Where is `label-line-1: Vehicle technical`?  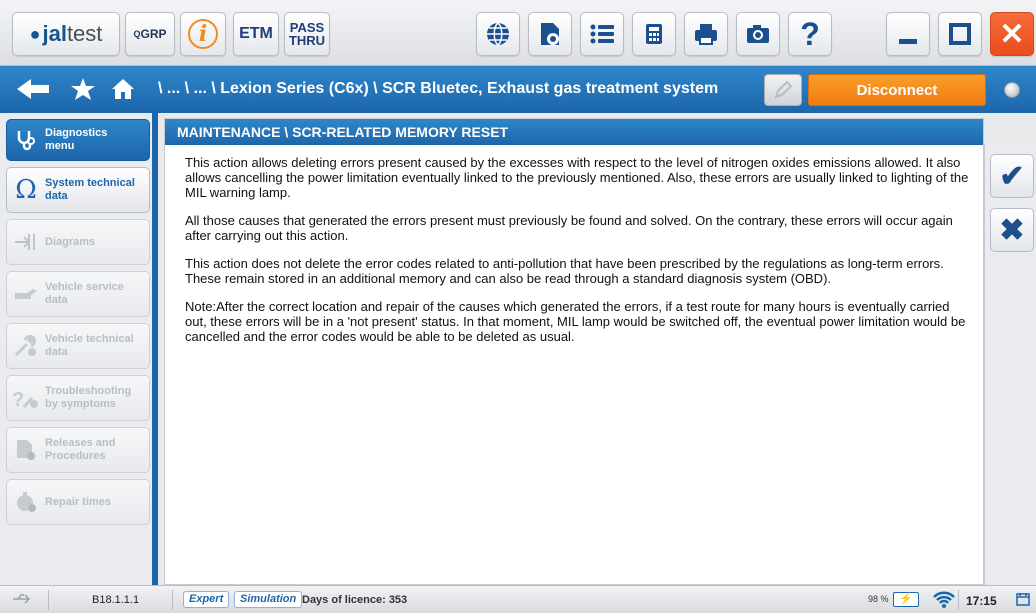 label-line-1: Vehicle technical is located at coordinates (89, 339).